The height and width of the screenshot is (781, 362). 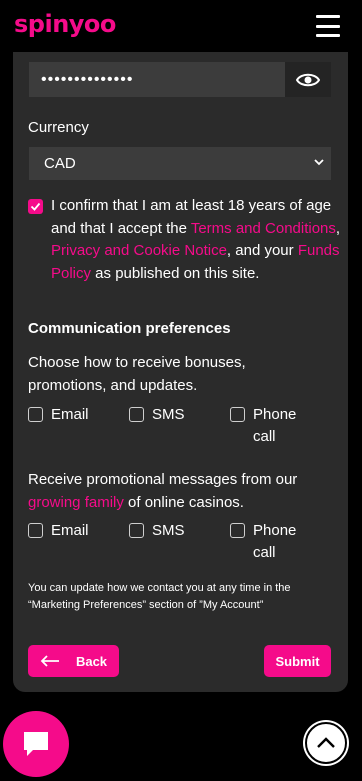 I want to click on submit-label: Submit, so click(x=297, y=661).